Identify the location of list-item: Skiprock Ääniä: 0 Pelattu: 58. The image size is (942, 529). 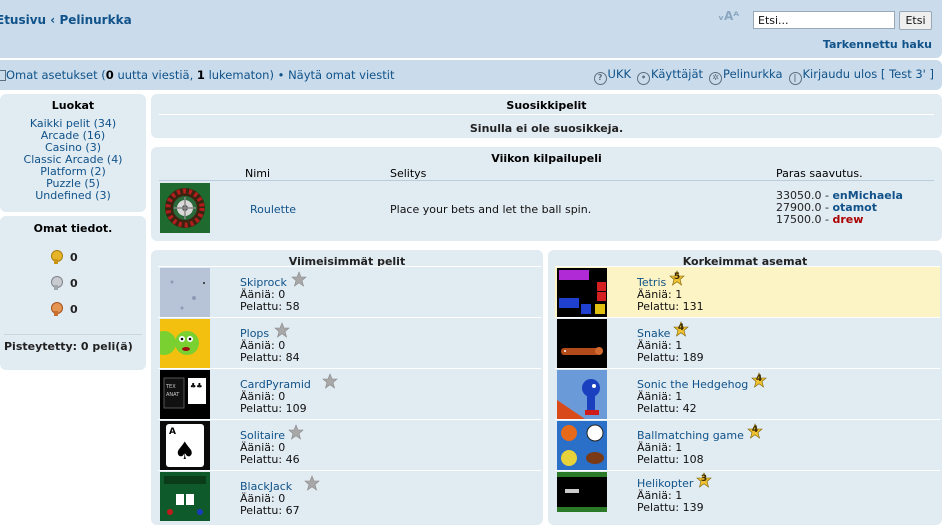
(349, 291).